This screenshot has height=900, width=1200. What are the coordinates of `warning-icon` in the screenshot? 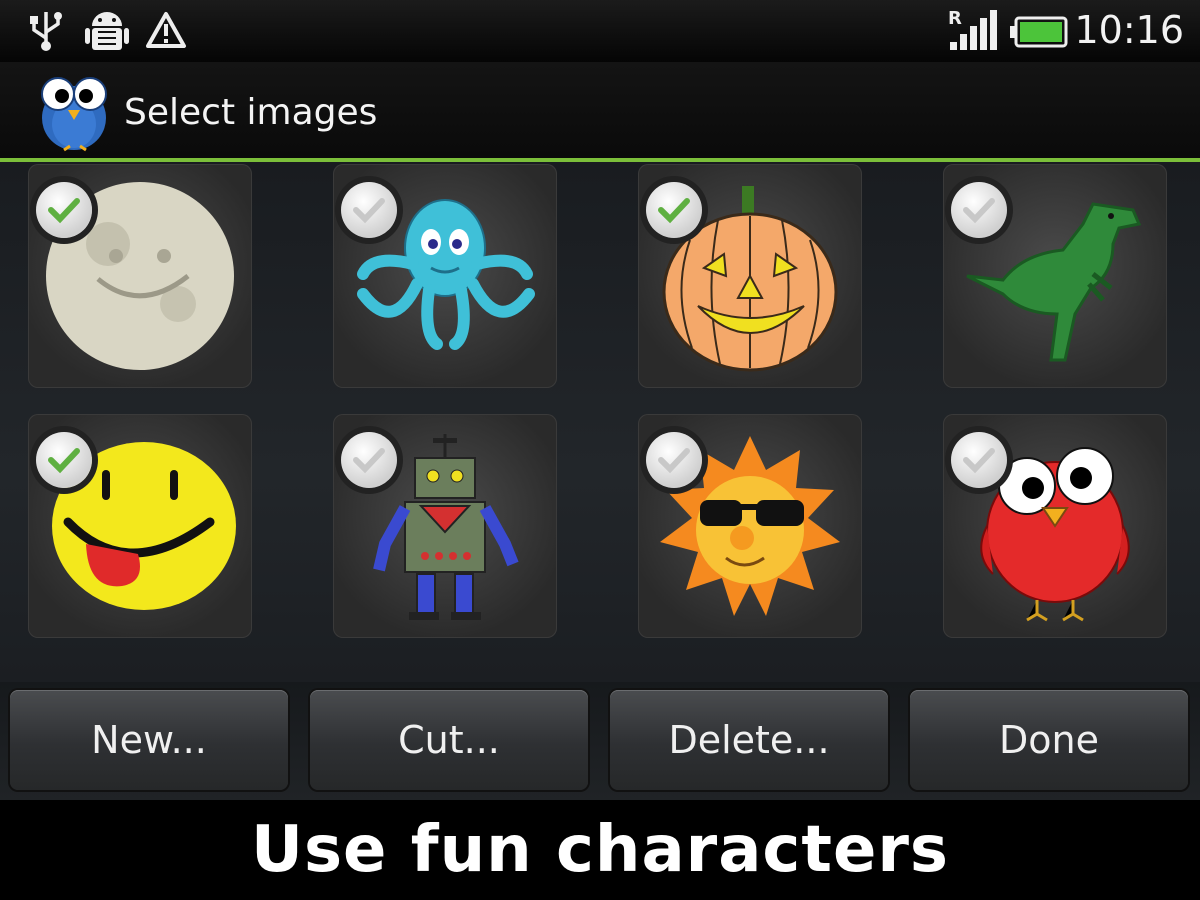 It's located at (166, 32).